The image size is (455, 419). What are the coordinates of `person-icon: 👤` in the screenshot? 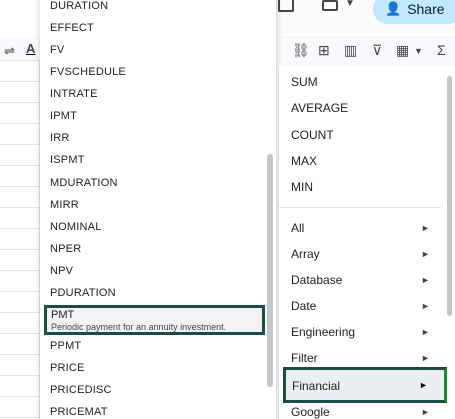 It's located at (393, 8).